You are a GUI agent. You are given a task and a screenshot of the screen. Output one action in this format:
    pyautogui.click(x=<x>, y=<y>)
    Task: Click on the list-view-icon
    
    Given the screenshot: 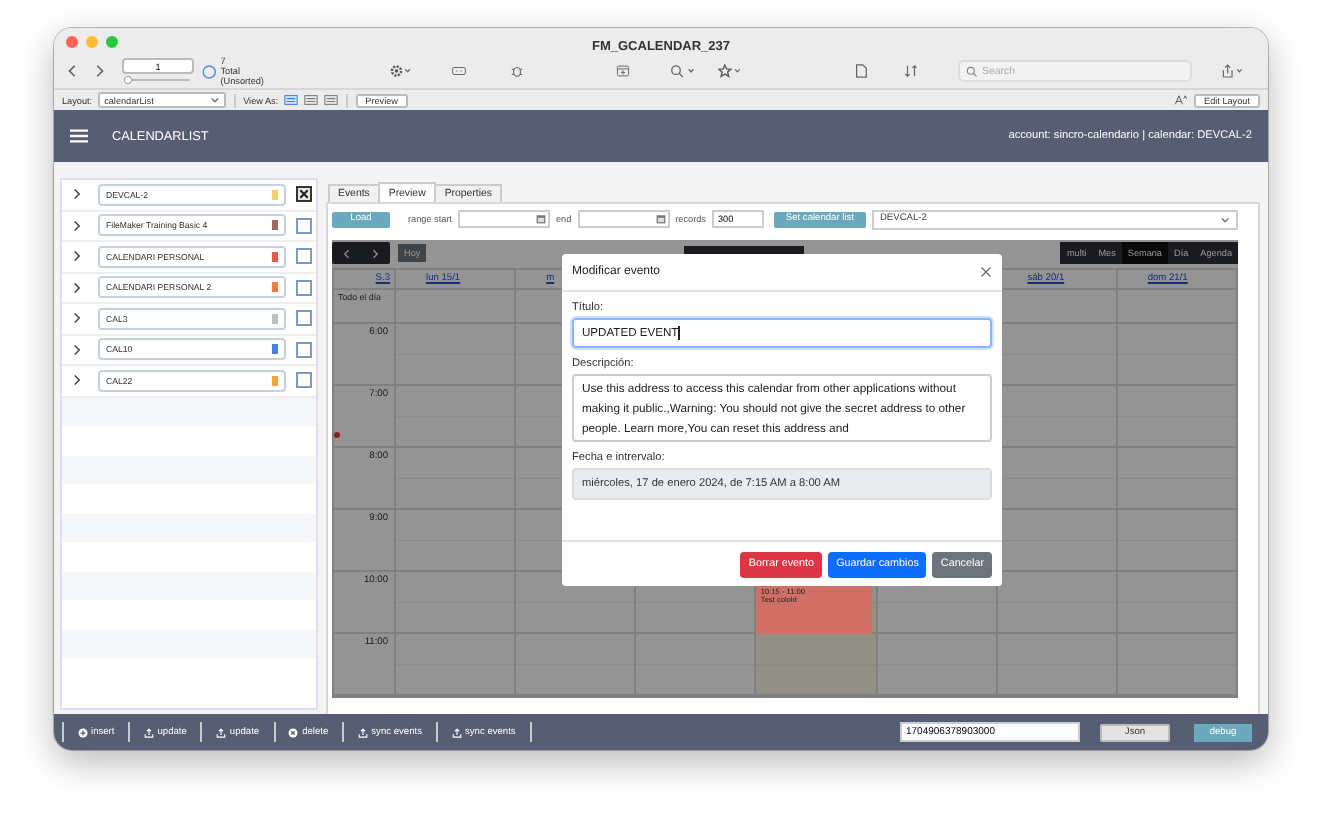 What is the action you would take?
    pyautogui.click(x=311, y=100)
    